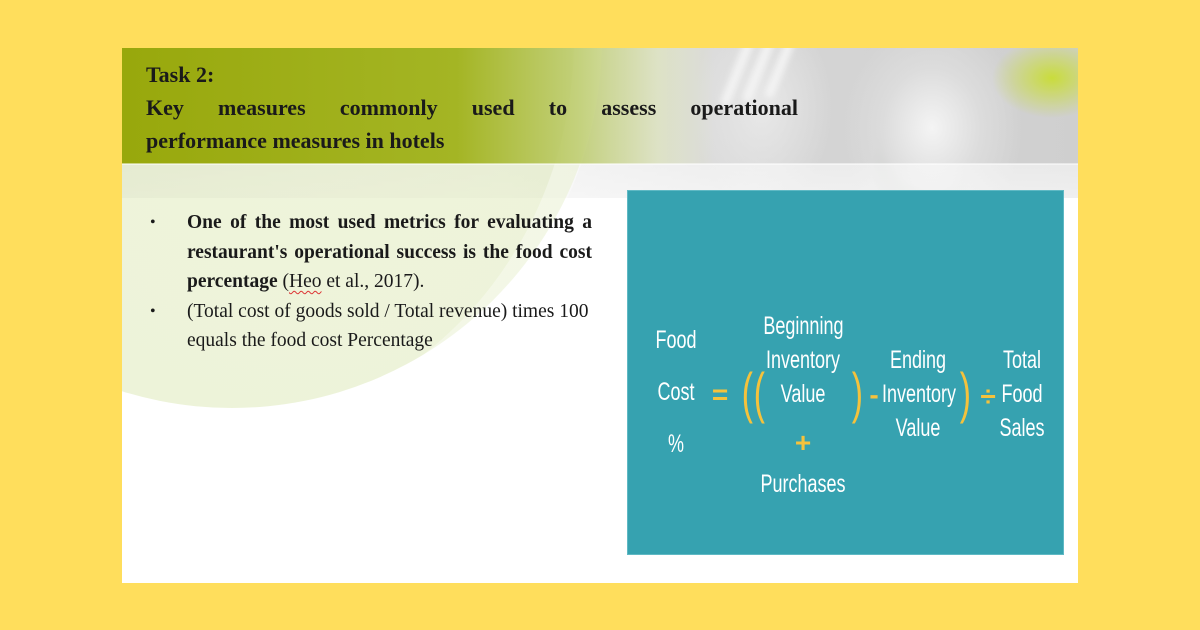  Describe the element at coordinates (295, 140) in the screenshot. I see `title-heading-line-2: performance measures in hotels` at that location.